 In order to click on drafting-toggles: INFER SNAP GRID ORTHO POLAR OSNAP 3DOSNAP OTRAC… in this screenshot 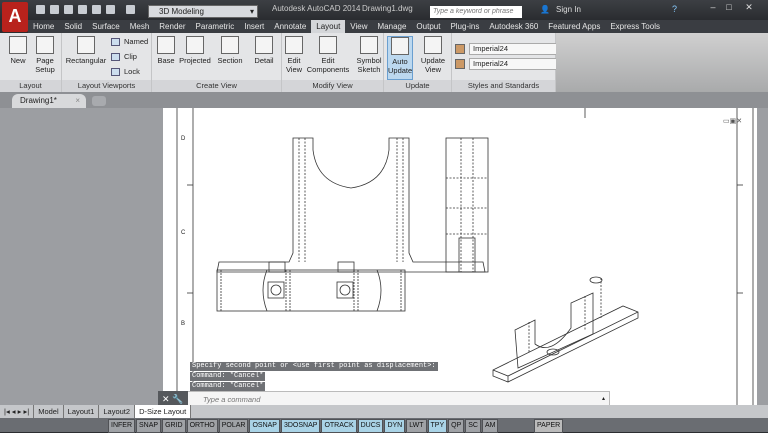, I will do `click(303, 426)`.